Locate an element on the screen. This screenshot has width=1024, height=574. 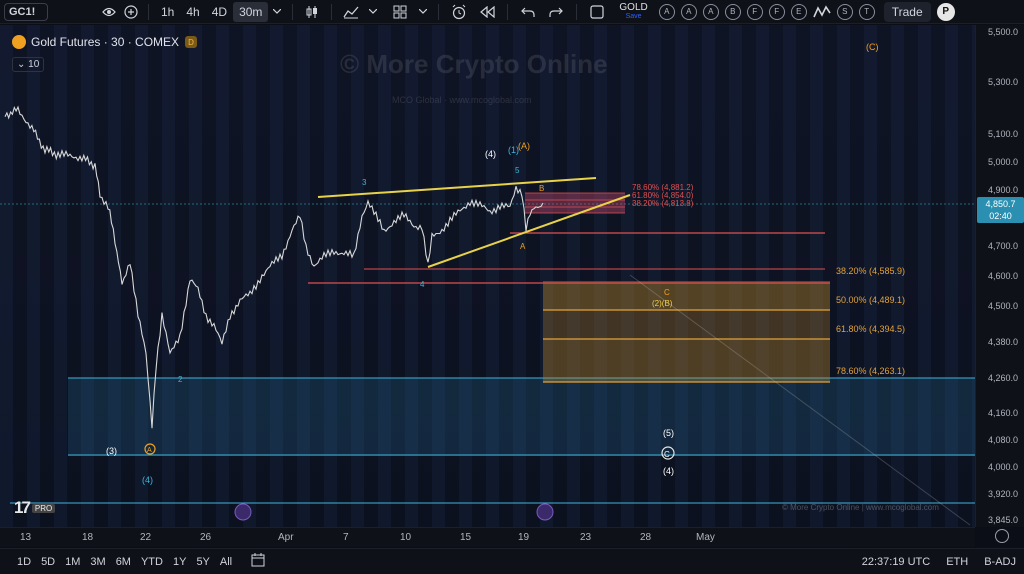
symbol-search: GC1! is located at coordinates (26, 11).